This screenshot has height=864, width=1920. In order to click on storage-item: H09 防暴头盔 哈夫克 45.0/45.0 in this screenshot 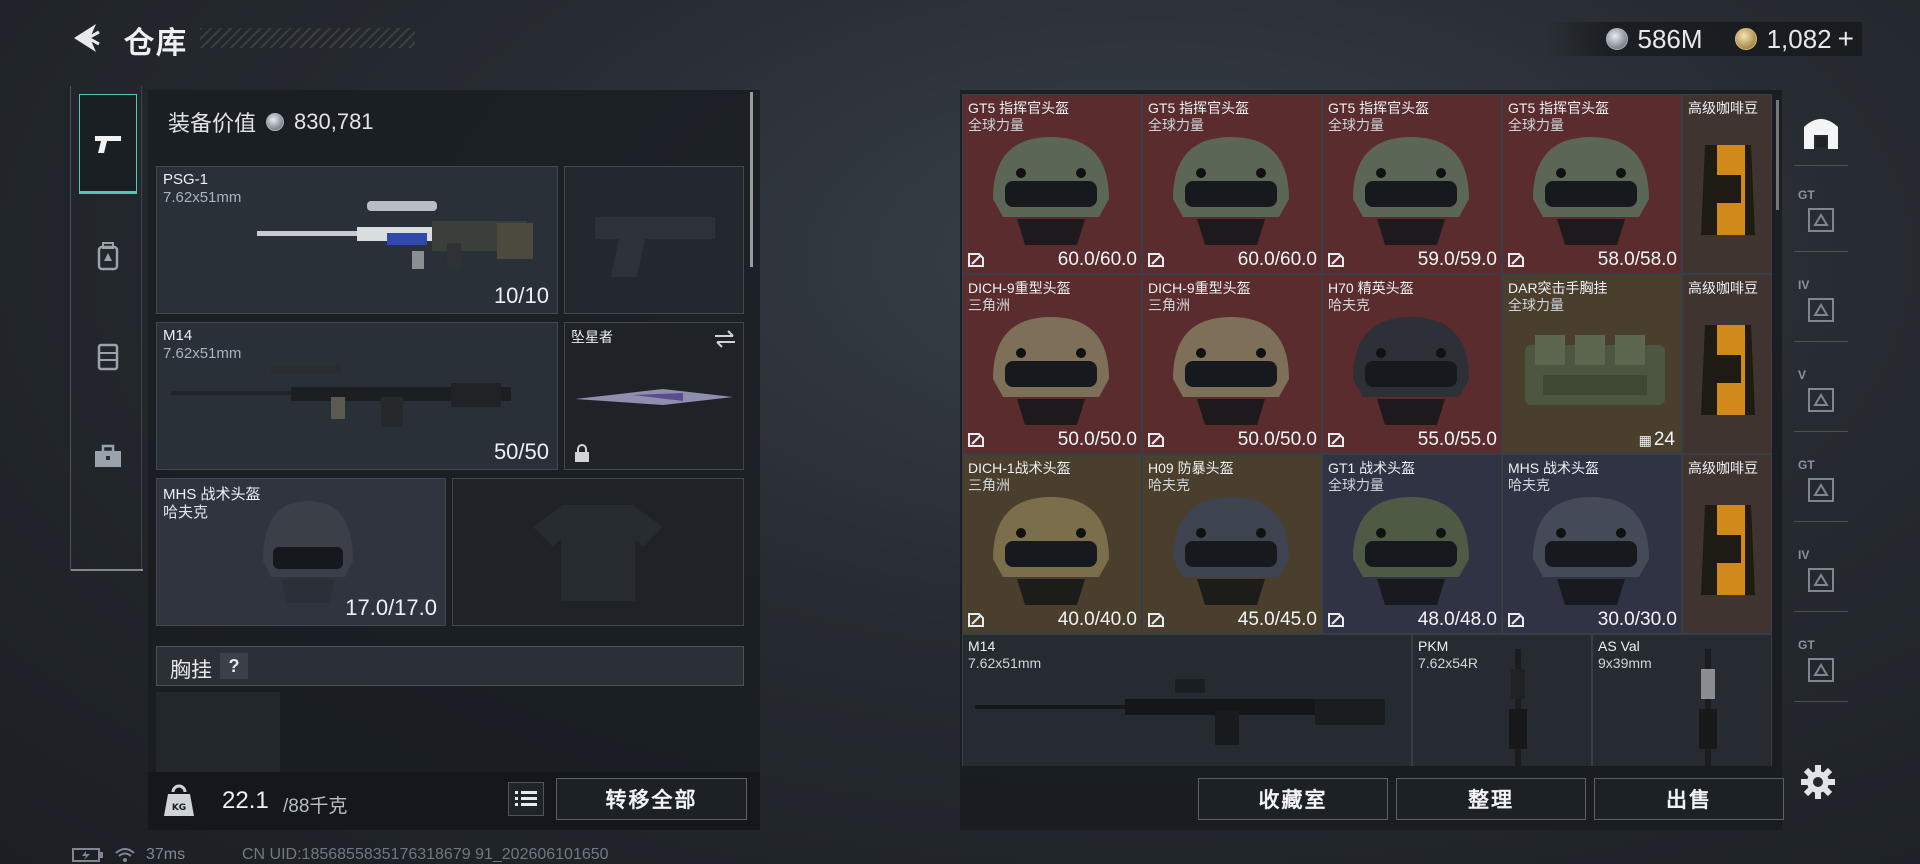, I will do `click(1232, 544)`.